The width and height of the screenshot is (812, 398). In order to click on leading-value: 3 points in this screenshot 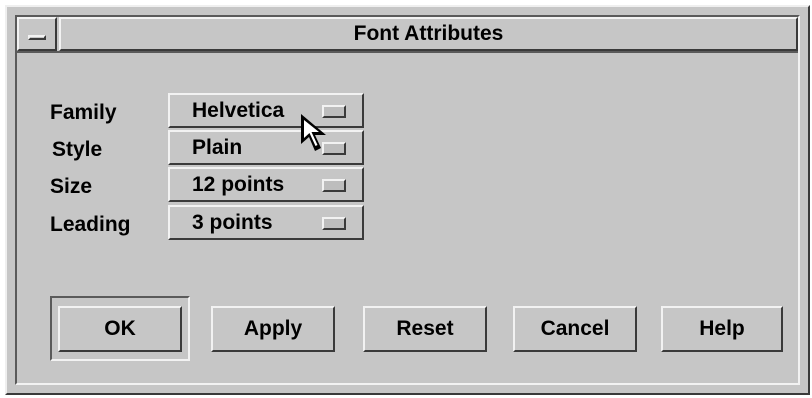, I will do `click(232, 222)`.